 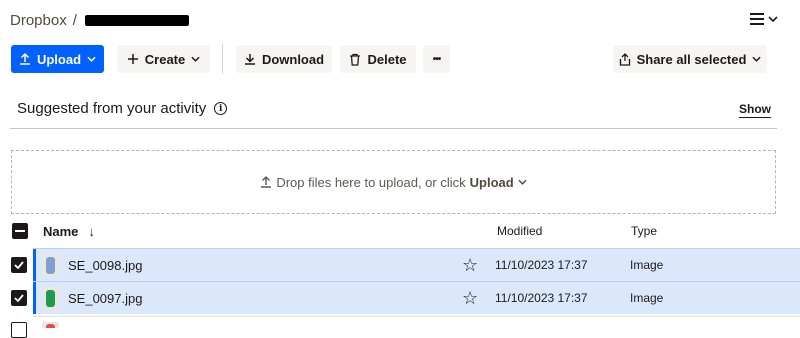 I want to click on toolbar-divider, so click(x=222, y=59).